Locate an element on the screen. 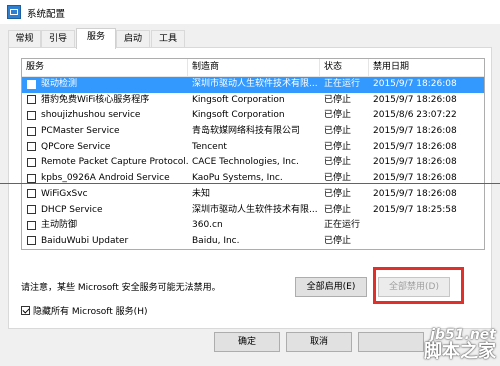  cancel-button: 取消 is located at coordinates (319, 342).